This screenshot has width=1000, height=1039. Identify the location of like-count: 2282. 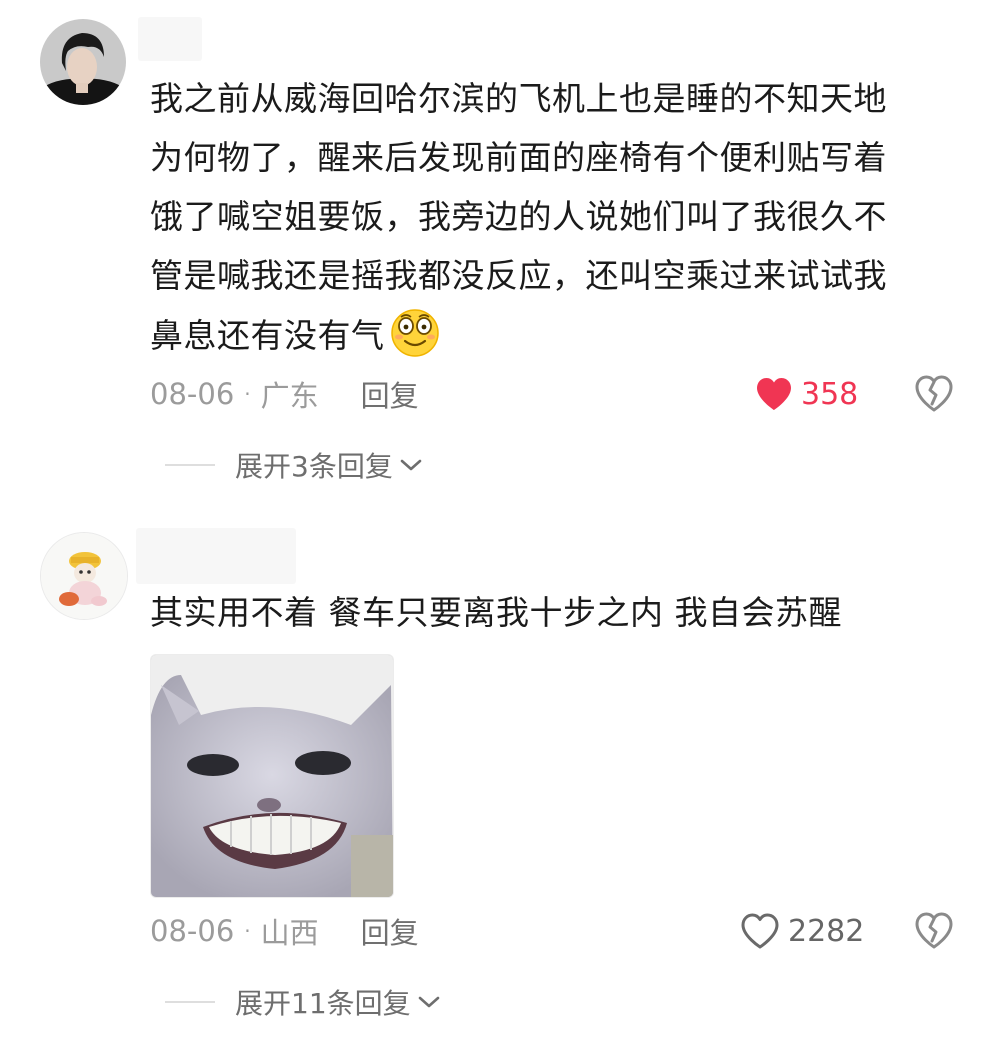
(826, 931).